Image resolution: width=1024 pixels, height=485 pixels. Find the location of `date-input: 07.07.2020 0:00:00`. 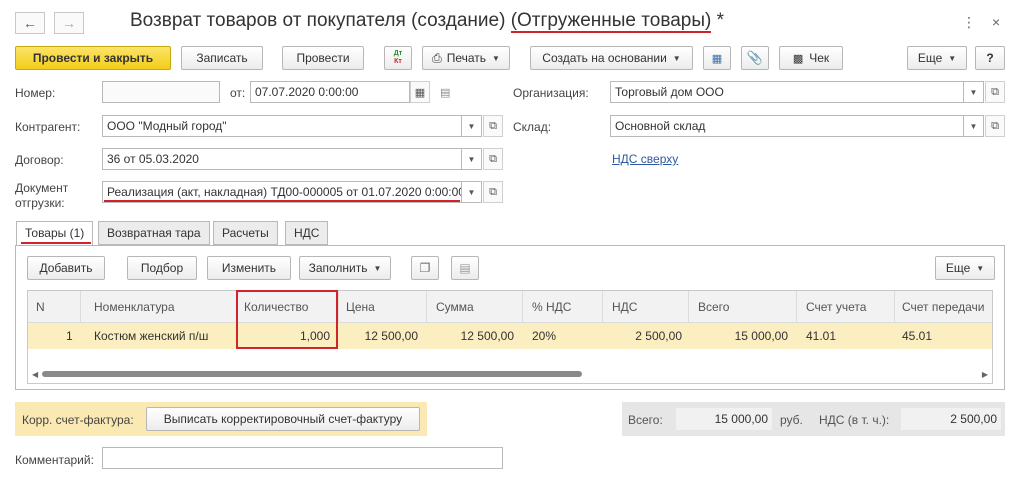

date-input: 07.07.2020 0:00:00 is located at coordinates (330, 92).